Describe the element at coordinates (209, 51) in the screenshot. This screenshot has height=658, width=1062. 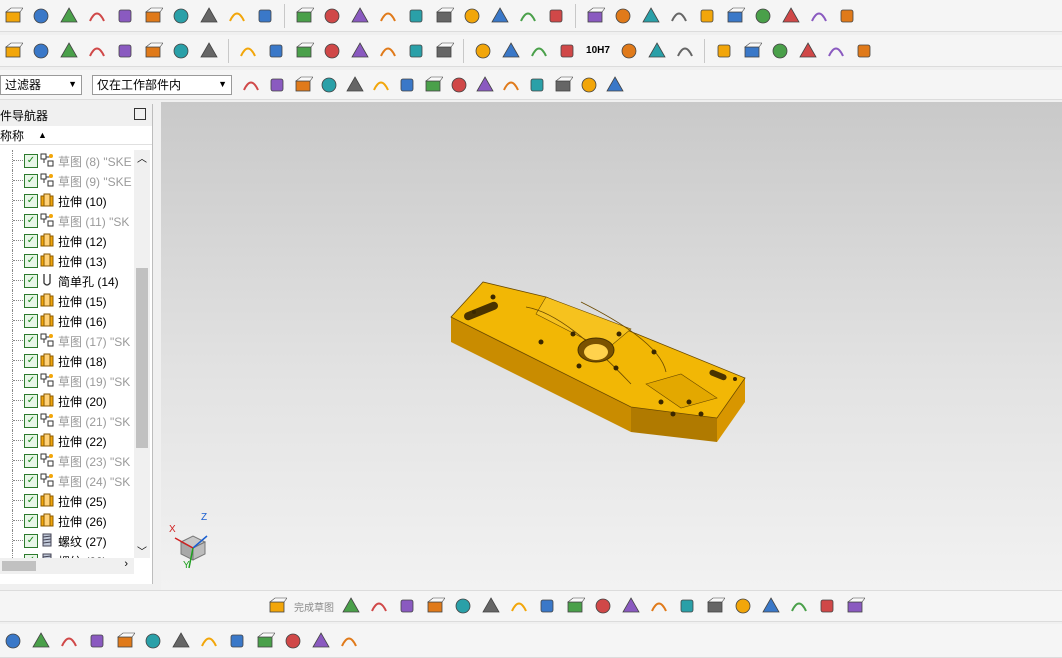
I see `measure-angle-icon` at that location.